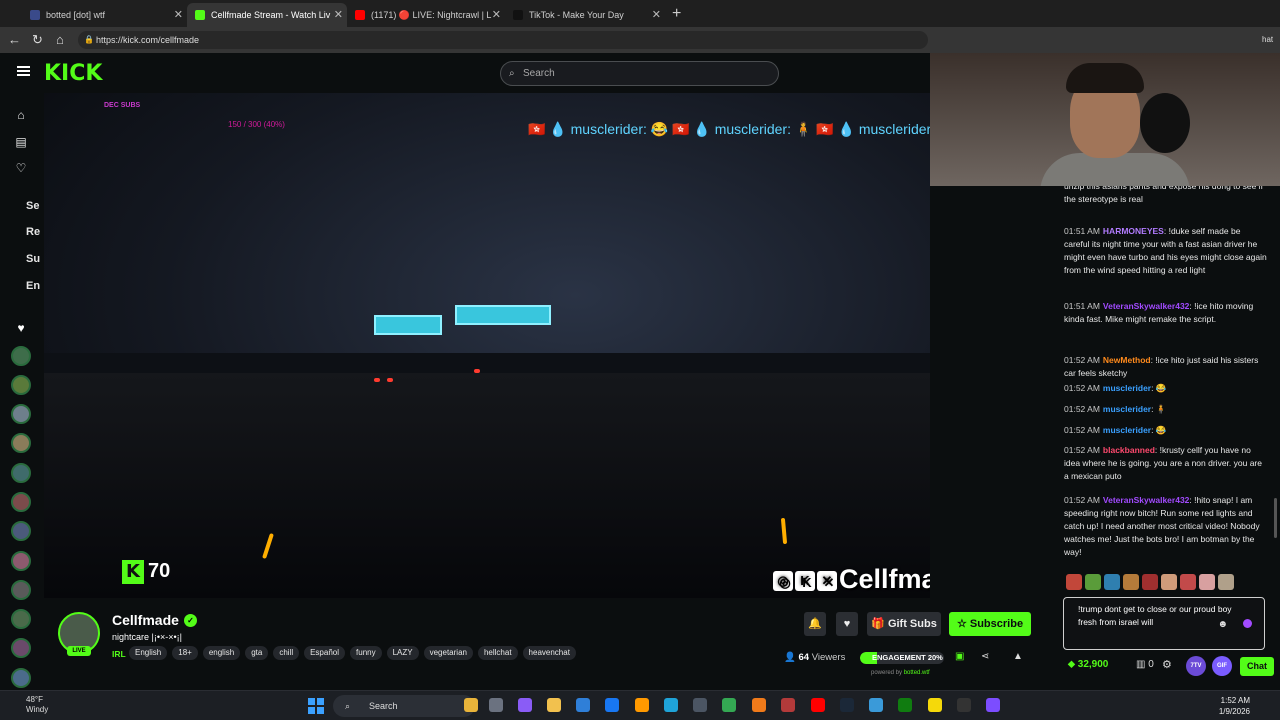  I want to click on copilot-icon, so click(525, 705).